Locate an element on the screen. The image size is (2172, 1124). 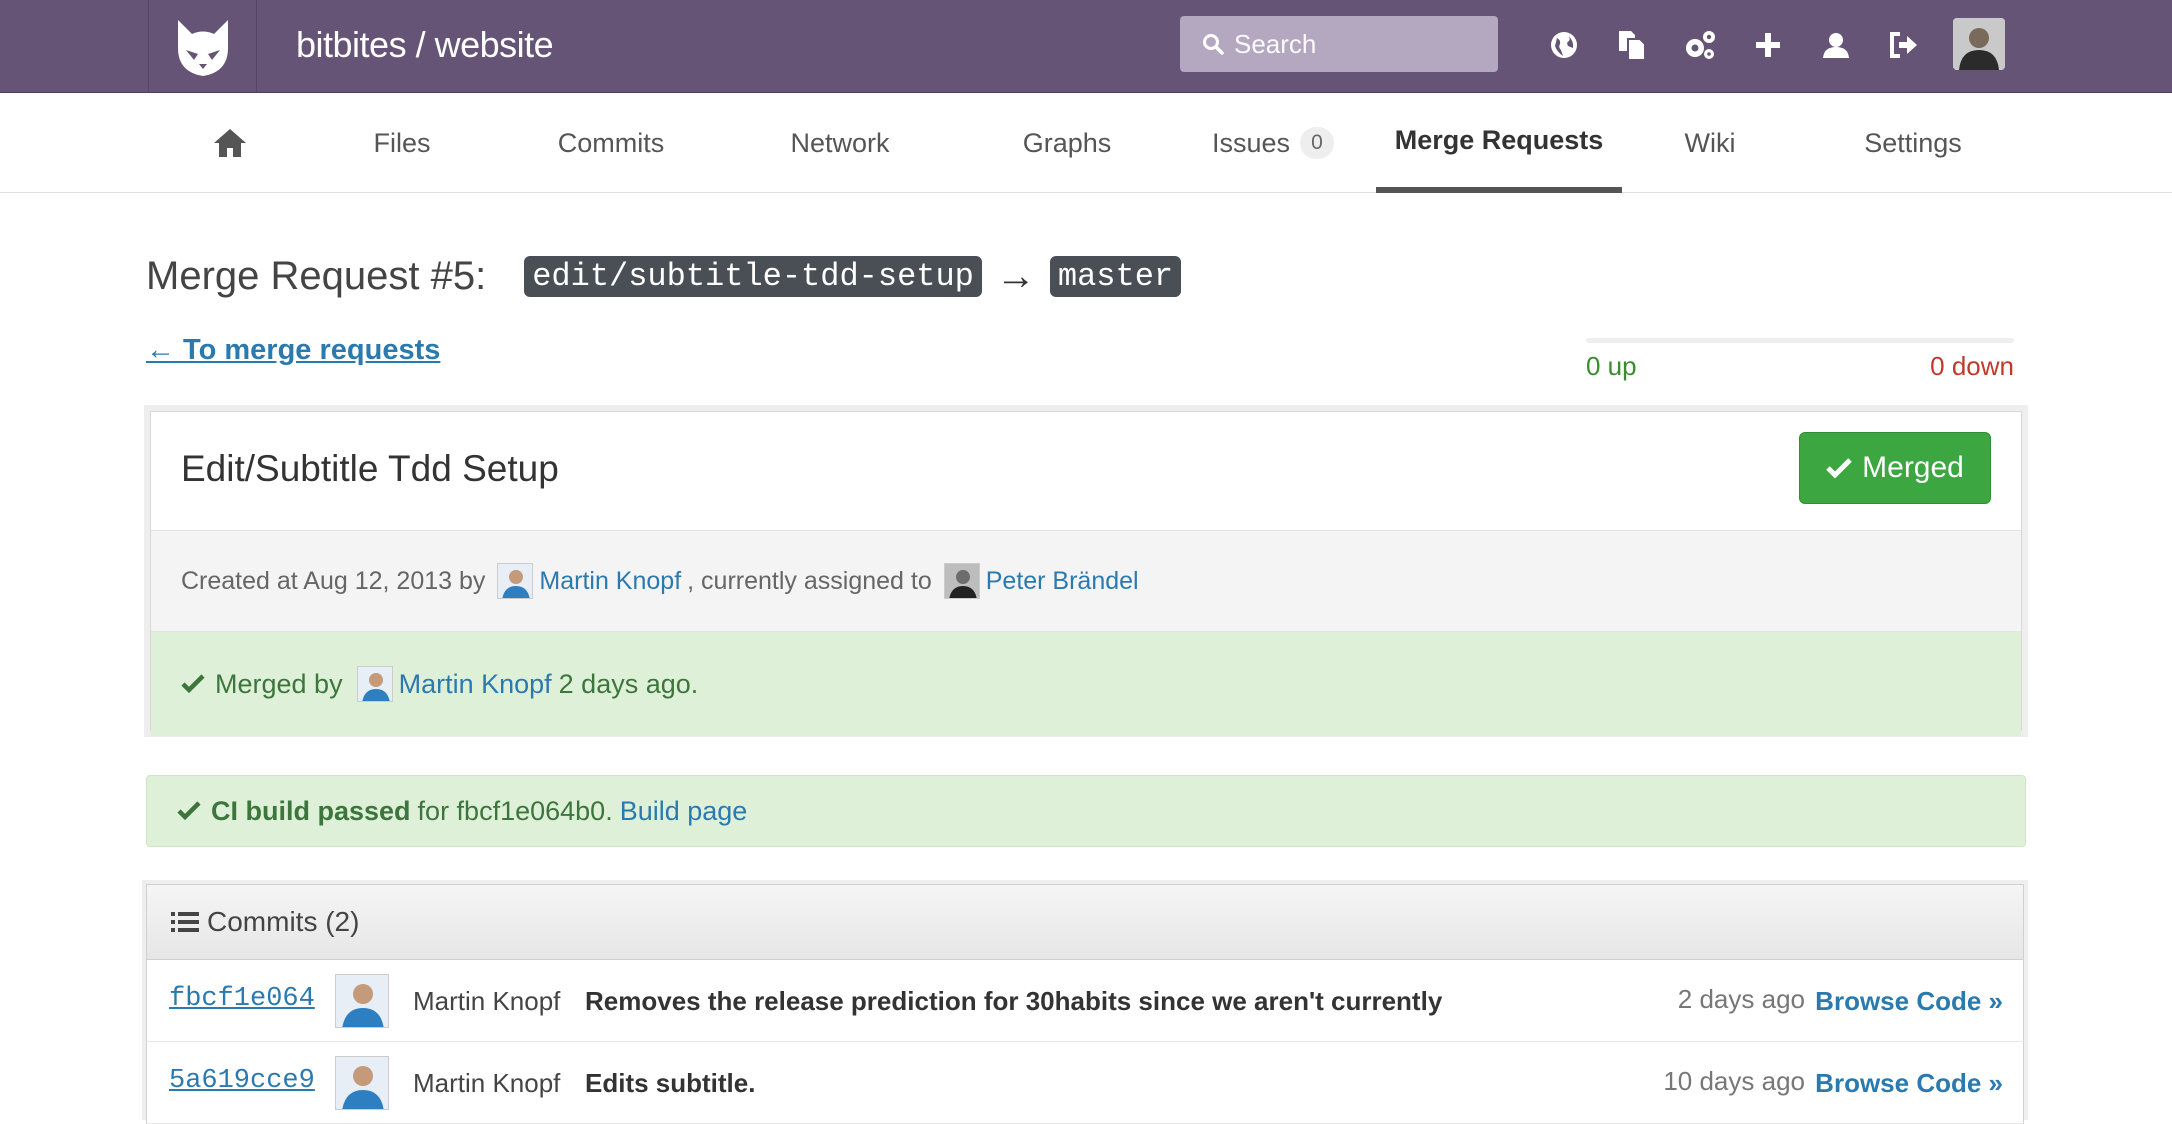
votes-widget: 0 up 0 down is located at coordinates (1800, 360).